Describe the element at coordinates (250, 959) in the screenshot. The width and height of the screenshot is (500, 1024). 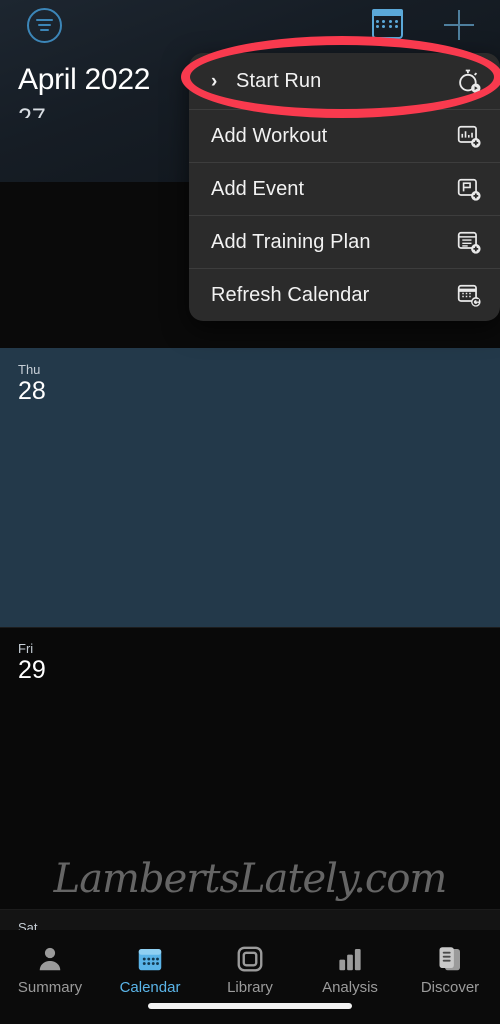
I see `squares-icon` at that location.